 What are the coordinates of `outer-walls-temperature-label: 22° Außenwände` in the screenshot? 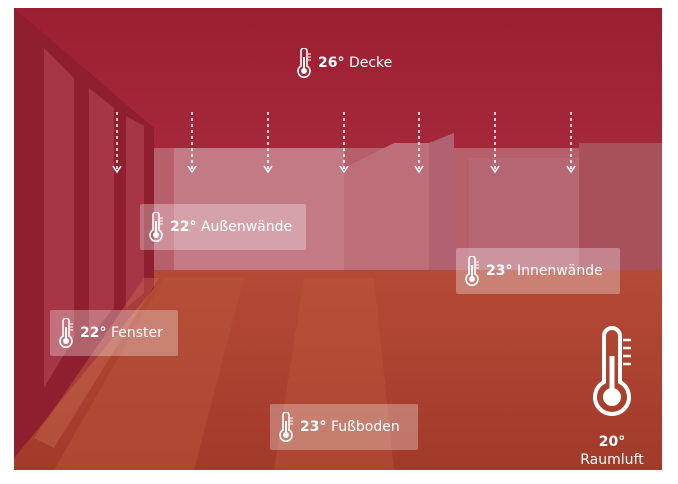 It's located at (223, 227).